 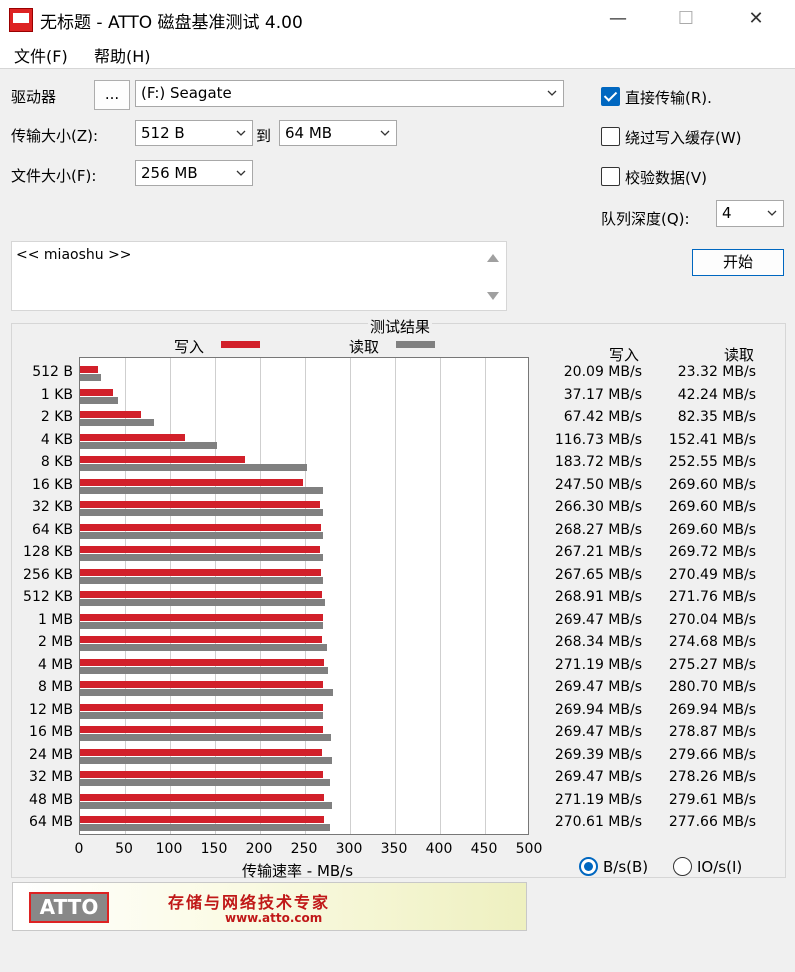 I want to click on write-value: 268.27 MB/s, so click(x=598, y=529).